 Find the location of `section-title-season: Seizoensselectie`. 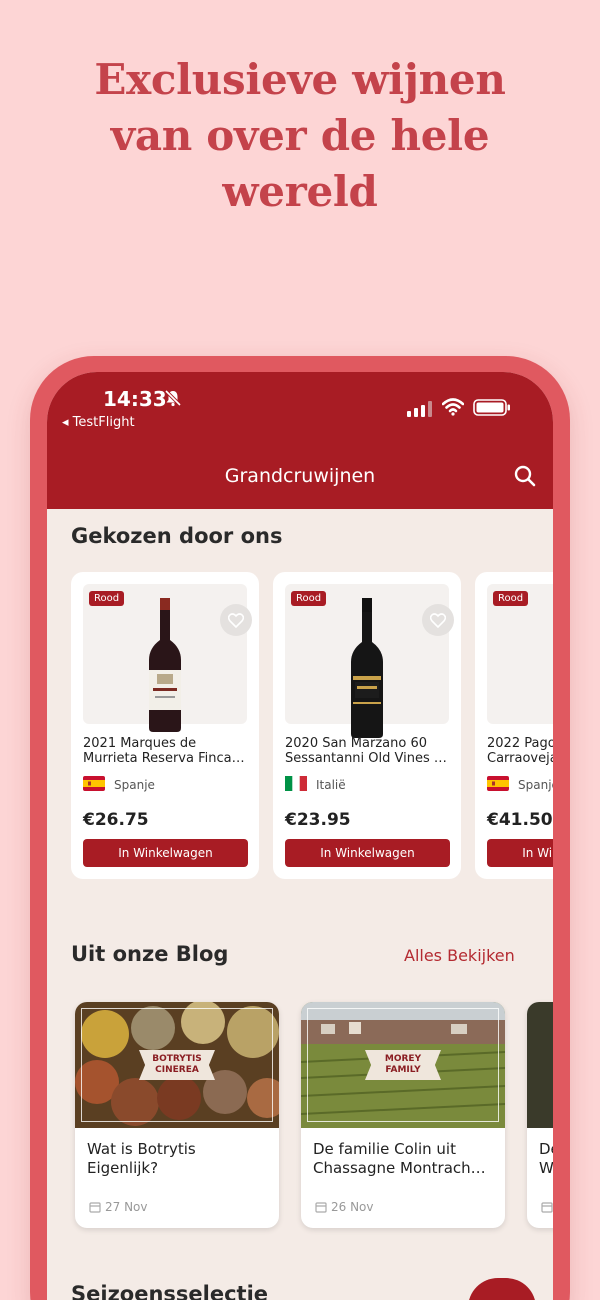

section-title-season: Seizoensselectie is located at coordinates (170, 1291).